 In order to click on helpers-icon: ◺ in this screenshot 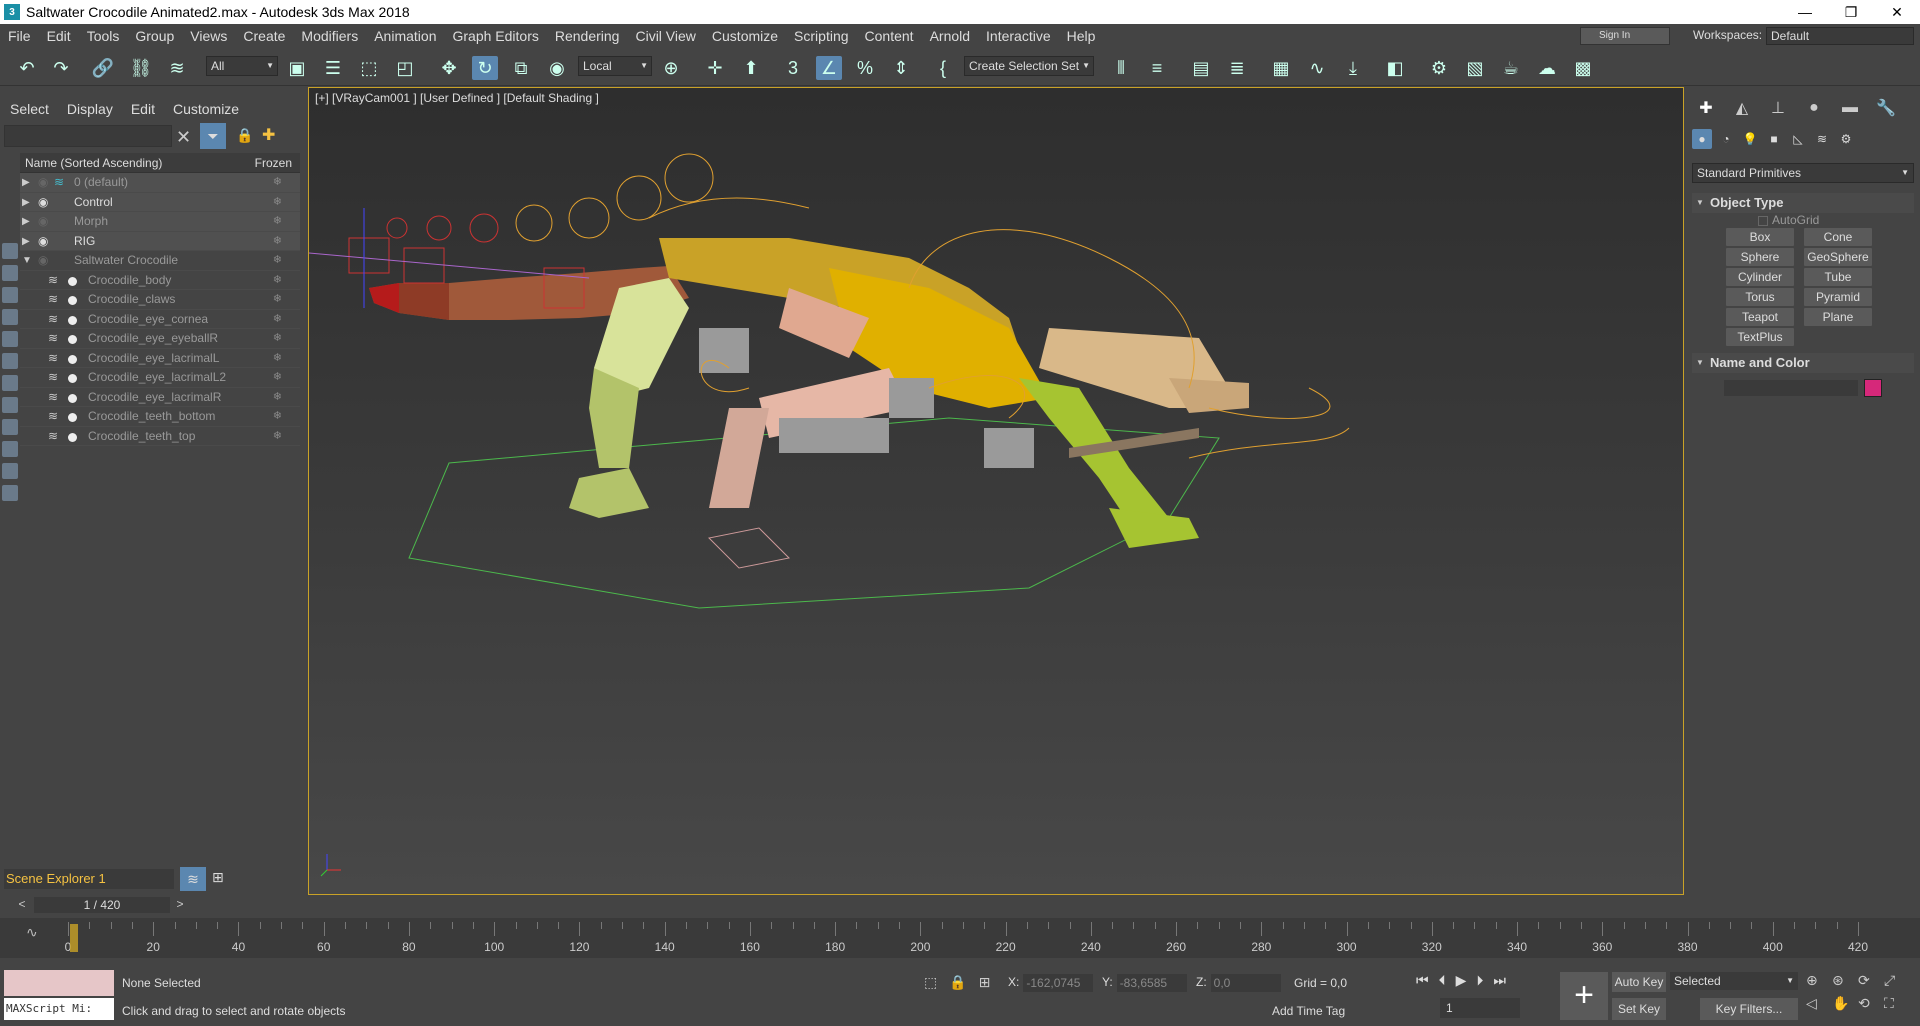, I will do `click(1798, 139)`.